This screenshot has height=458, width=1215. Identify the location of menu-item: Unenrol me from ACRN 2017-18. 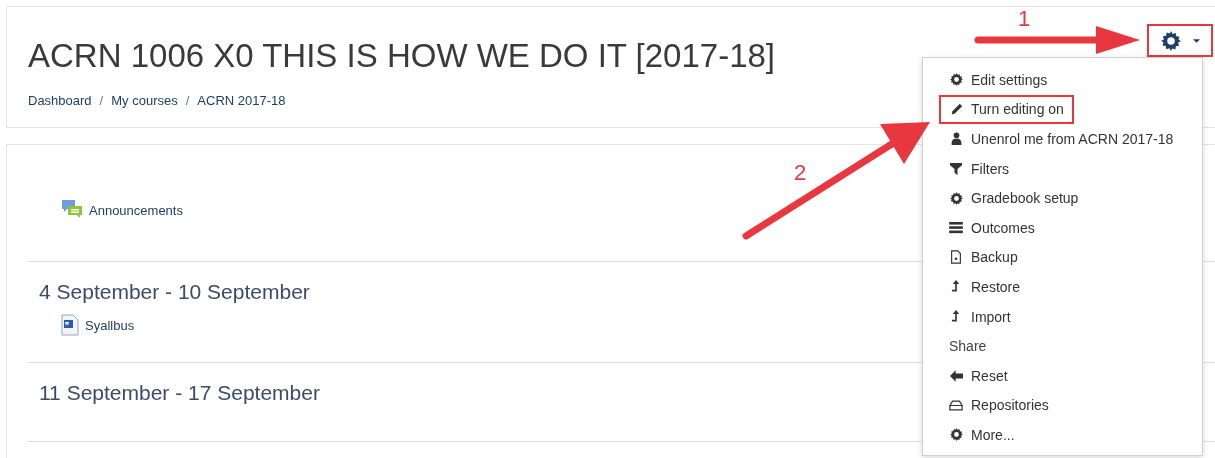
(1075, 139).